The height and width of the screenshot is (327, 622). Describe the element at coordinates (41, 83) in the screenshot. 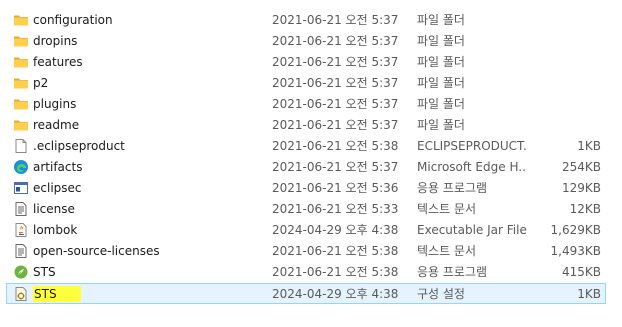

I see `file-name: p2` at that location.